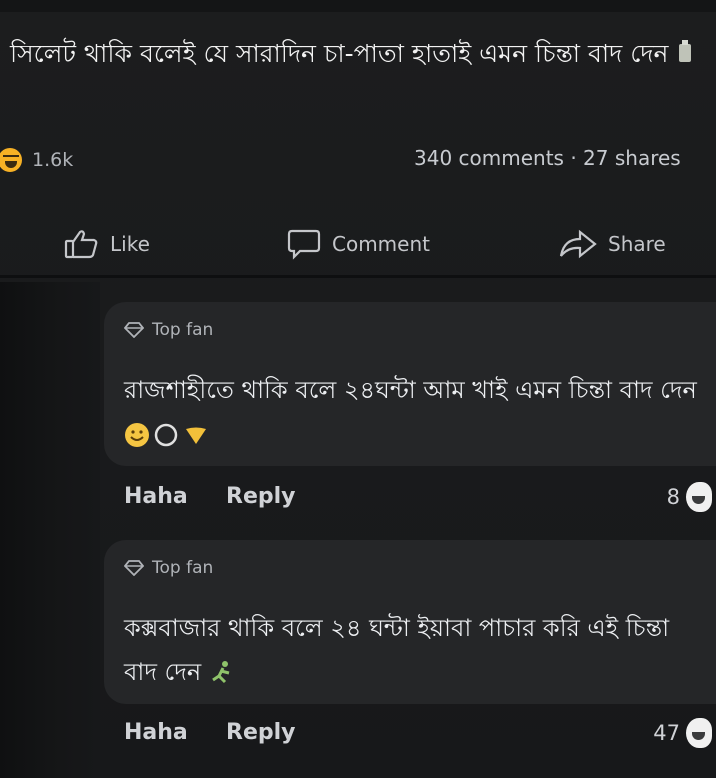 The height and width of the screenshot is (778, 716). Describe the element at coordinates (381, 244) in the screenshot. I see `comment-label: Comment` at that location.